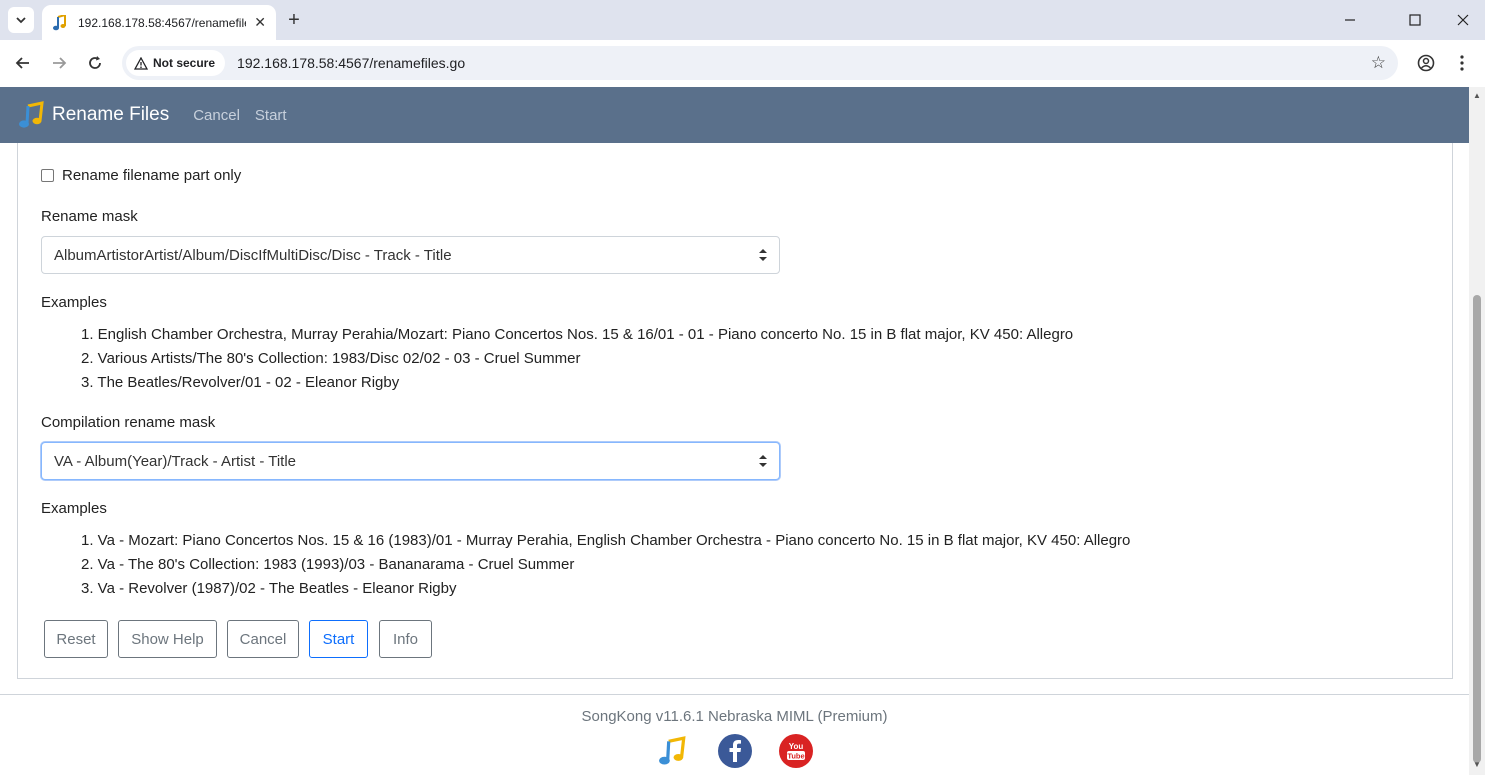 The height and width of the screenshot is (775, 1485). I want to click on svg-text: You, so click(796, 746).